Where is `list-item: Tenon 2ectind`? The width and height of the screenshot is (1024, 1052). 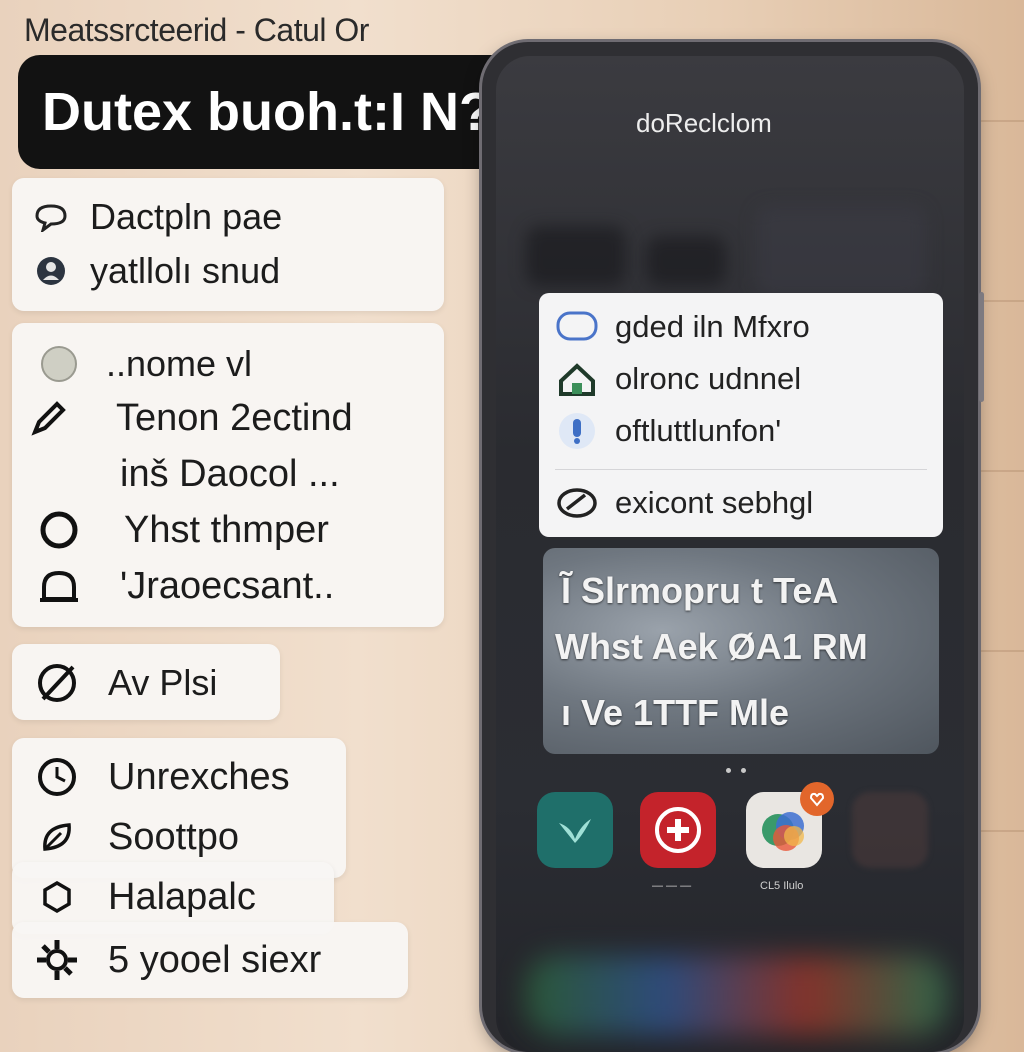
list-item: Tenon 2ectind is located at coordinates (182, 418).